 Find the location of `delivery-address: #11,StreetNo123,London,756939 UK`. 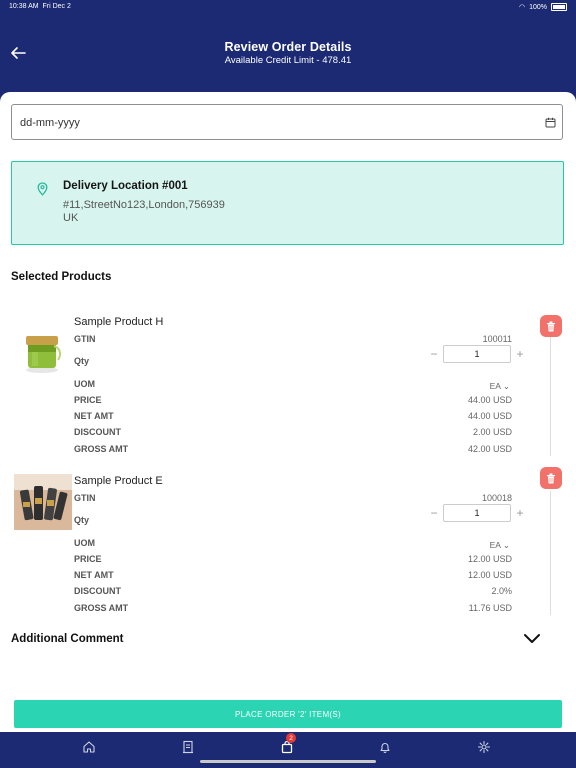

delivery-address: #11,StreetNo123,London,756939 UK is located at coordinates (144, 212).